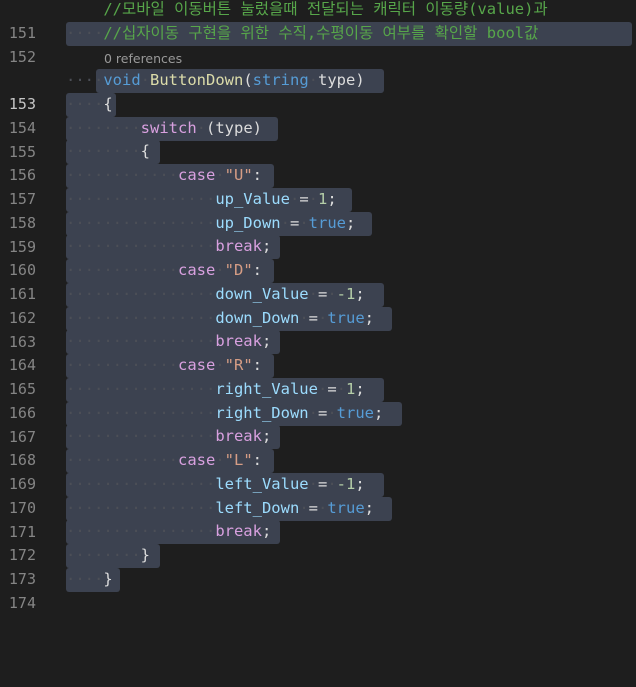 The width and height of the screenshot is (636, 687). Describe the element at coordinates (318, 257) in the screenshot. I see `code-line: 160 ················break;` at that location.